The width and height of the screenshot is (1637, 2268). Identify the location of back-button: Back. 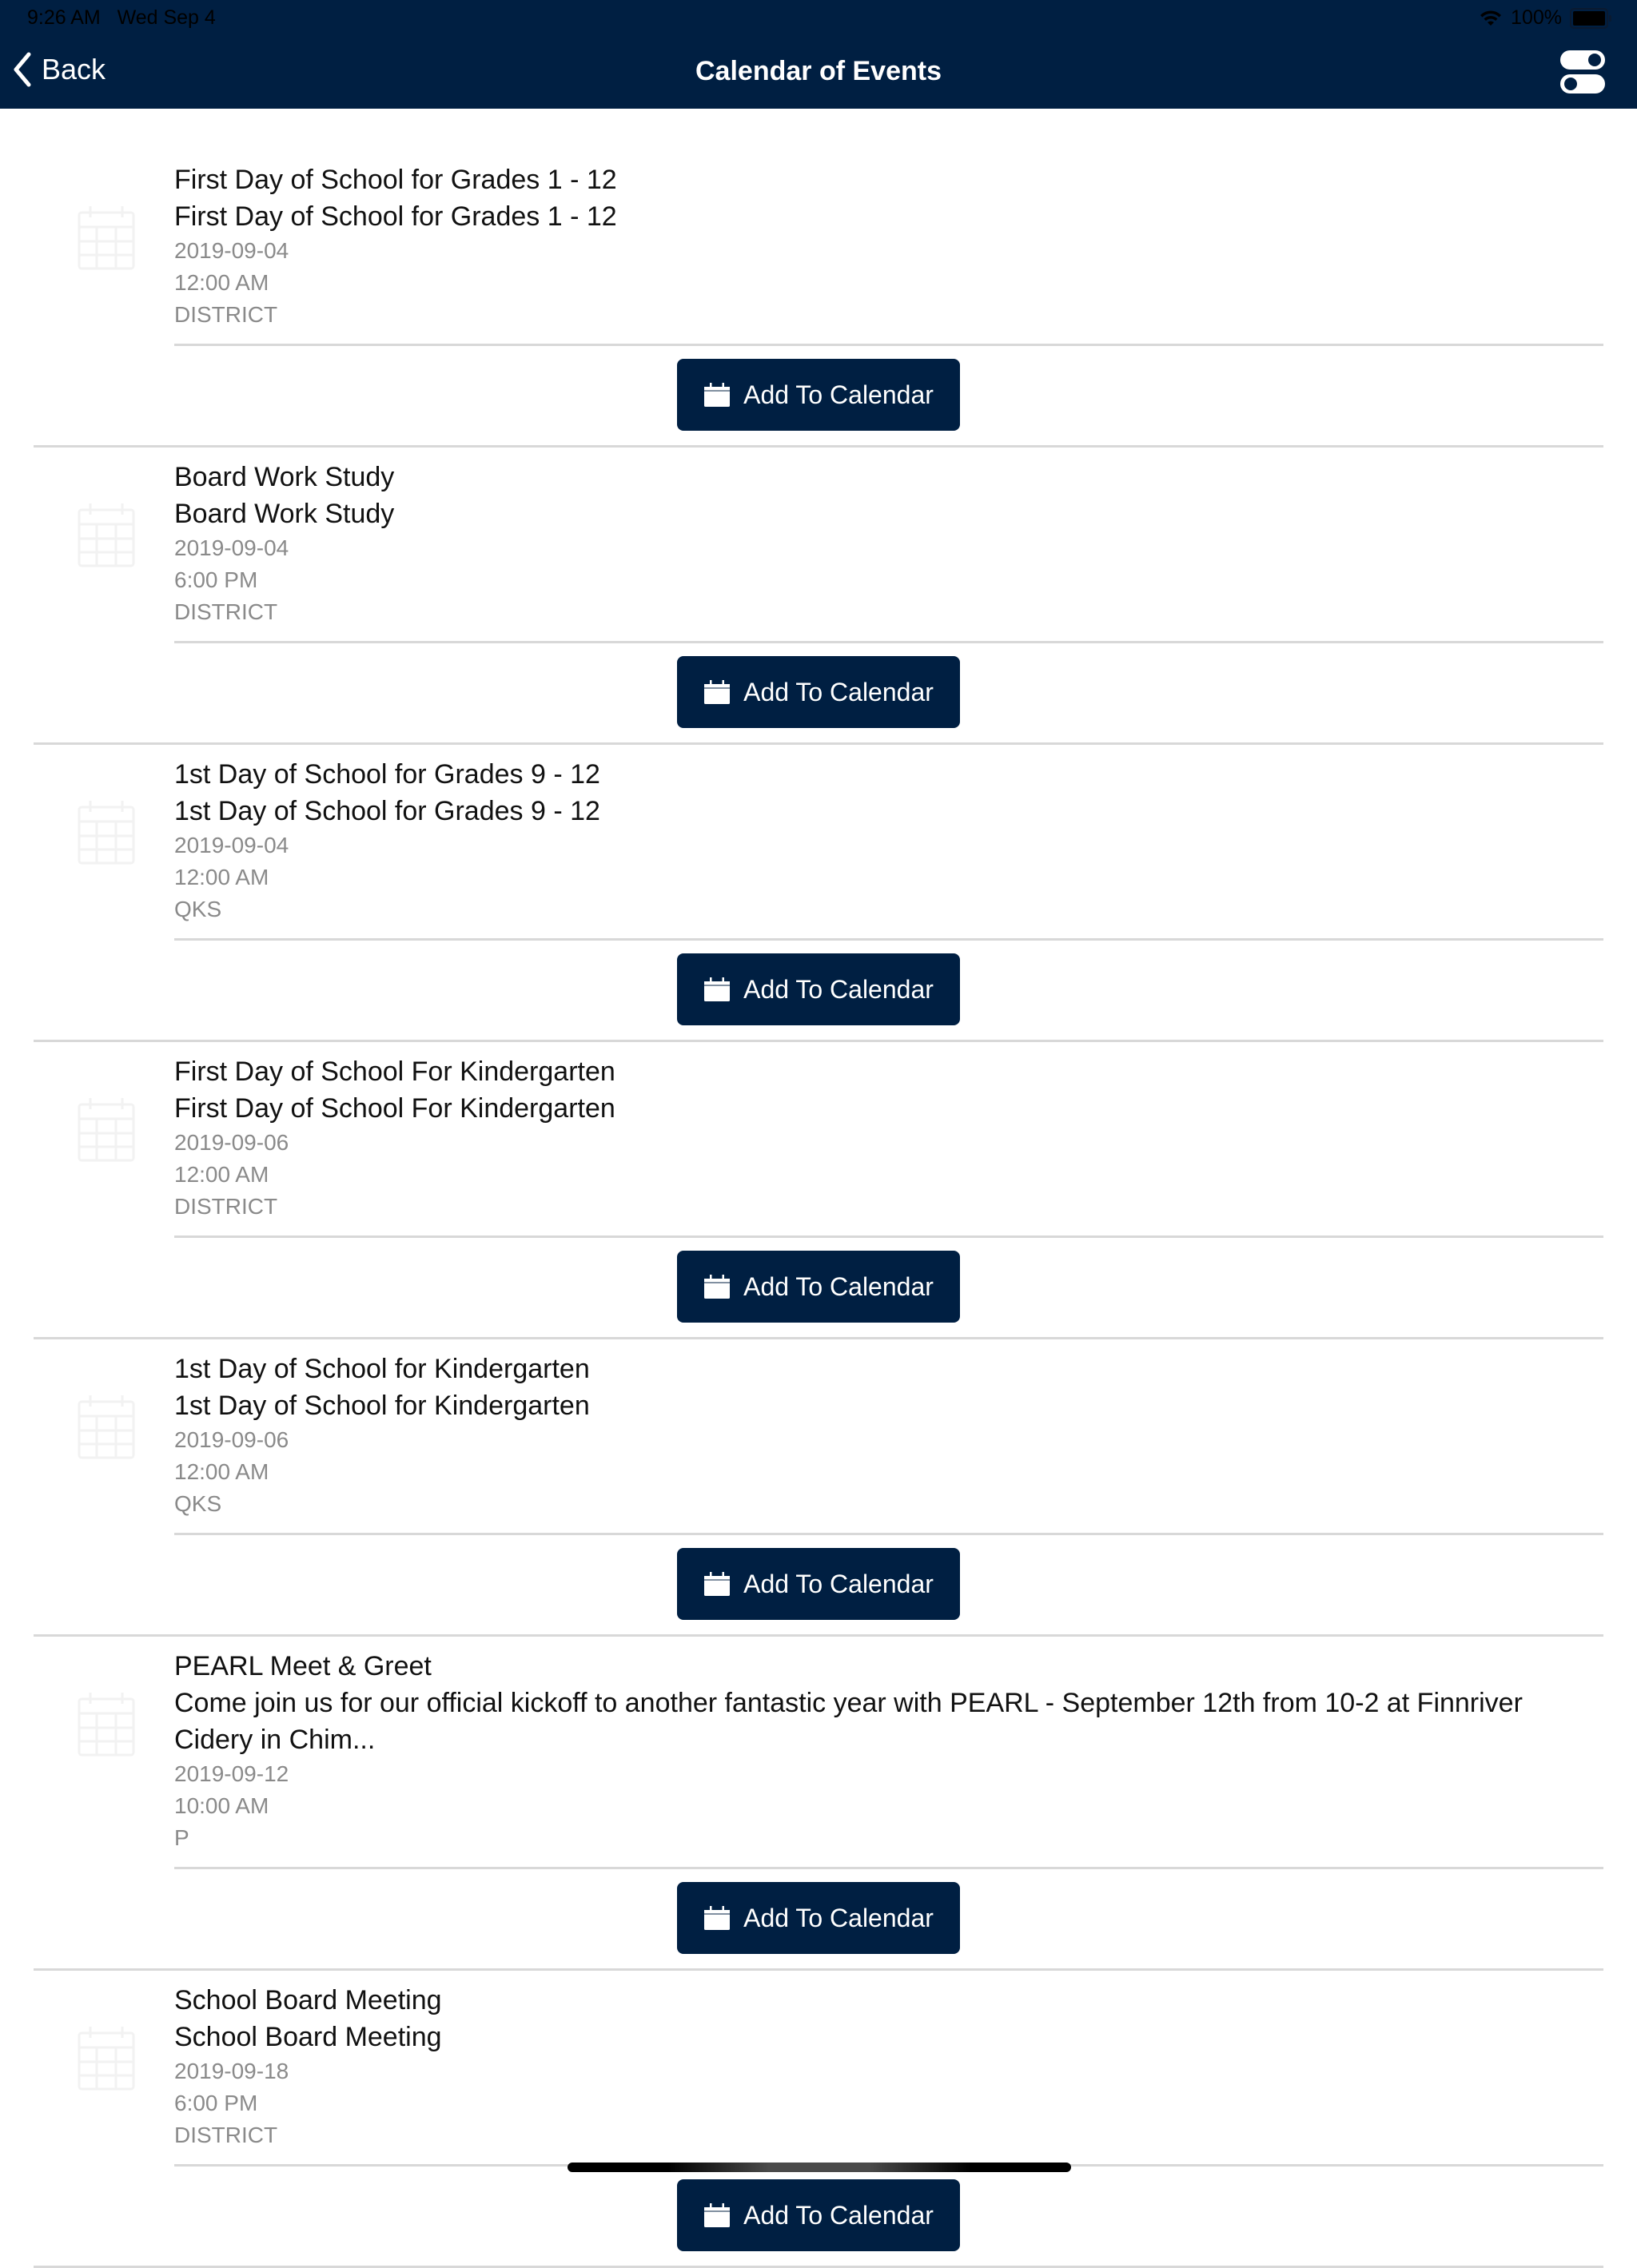
(59, 69).